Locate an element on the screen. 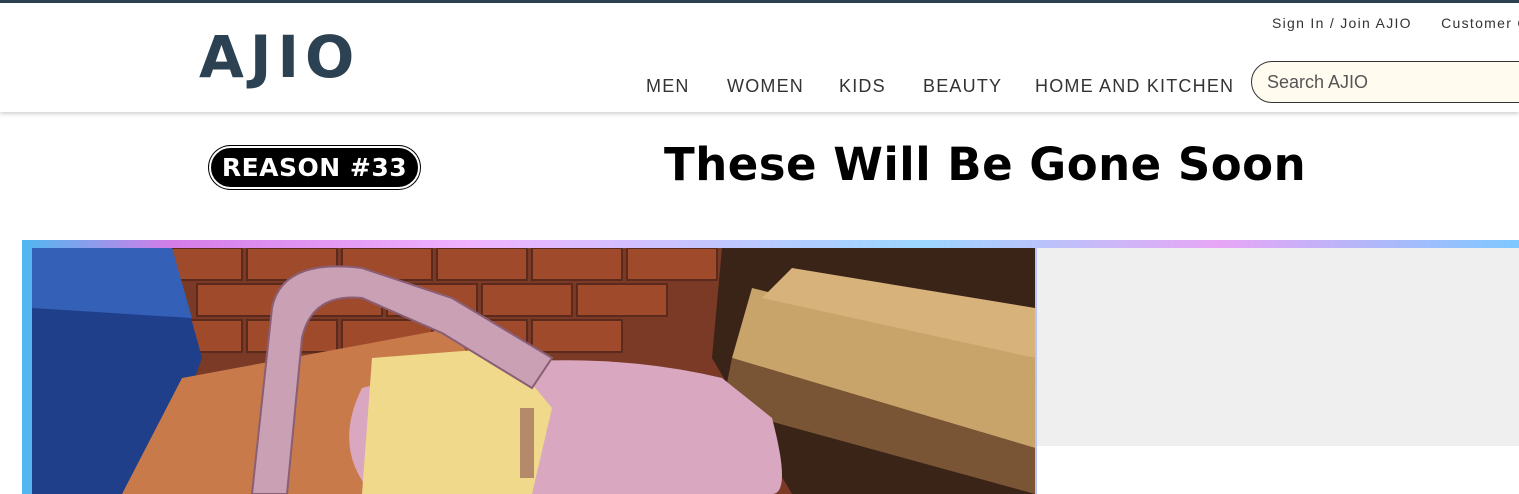 This screenshot has width=1519, height=494. nav-kids: KIDS is located at coordinates (862, 86).